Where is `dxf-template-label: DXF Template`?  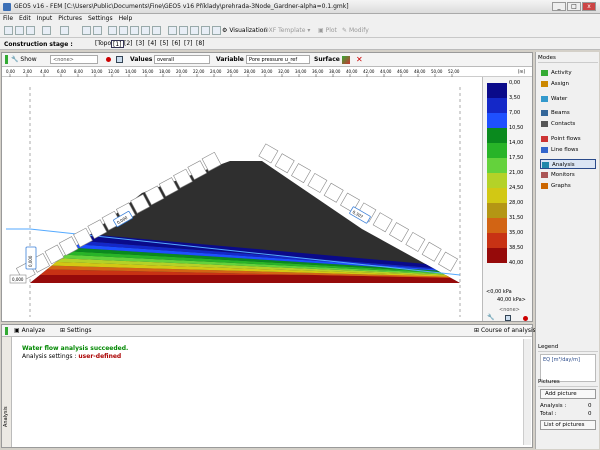
dxf-template-label: DXF Template is located at coordinates (285, 30).